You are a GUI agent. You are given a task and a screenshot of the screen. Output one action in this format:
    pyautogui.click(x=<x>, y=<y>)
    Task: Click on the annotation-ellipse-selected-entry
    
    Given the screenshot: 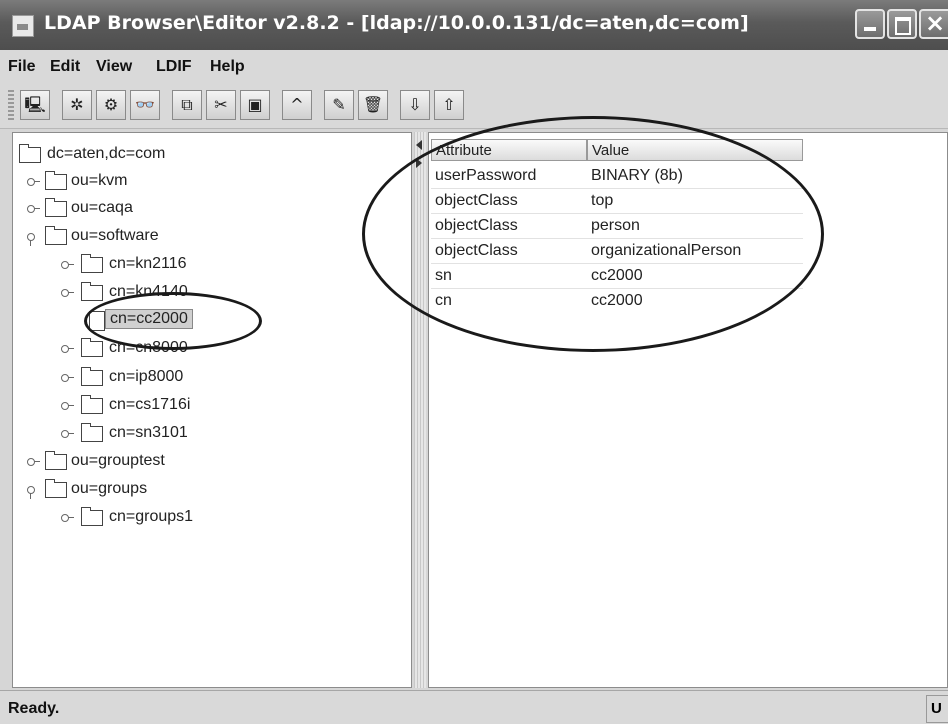 What is the action you would take?
    pyautogui.click(x=173, y=321)
    